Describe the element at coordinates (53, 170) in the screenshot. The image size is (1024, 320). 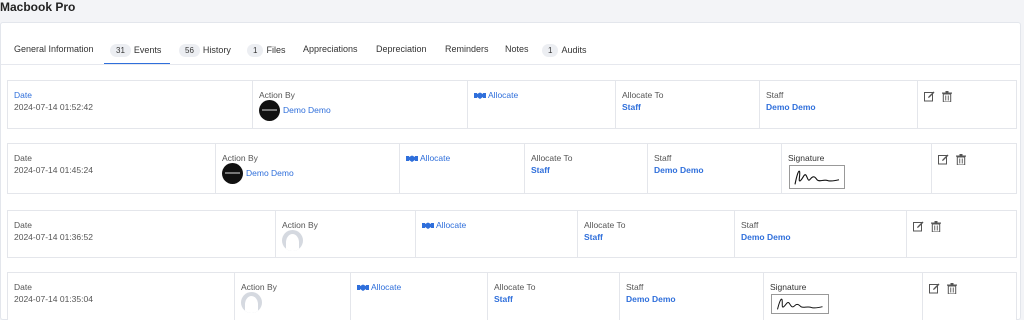
I see `event-date: 2024-07-14 01:45:24` at that location.